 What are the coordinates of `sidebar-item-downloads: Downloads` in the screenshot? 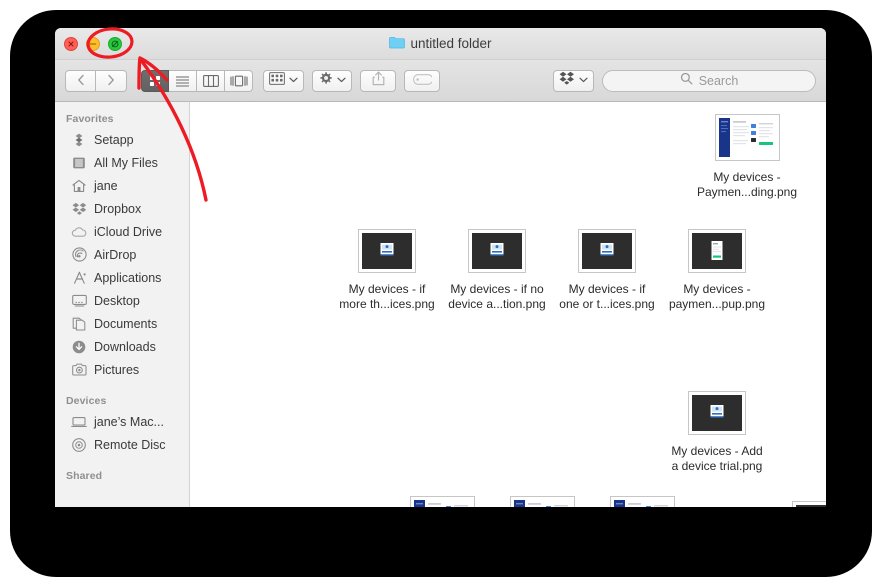 It's located at (122, 346).